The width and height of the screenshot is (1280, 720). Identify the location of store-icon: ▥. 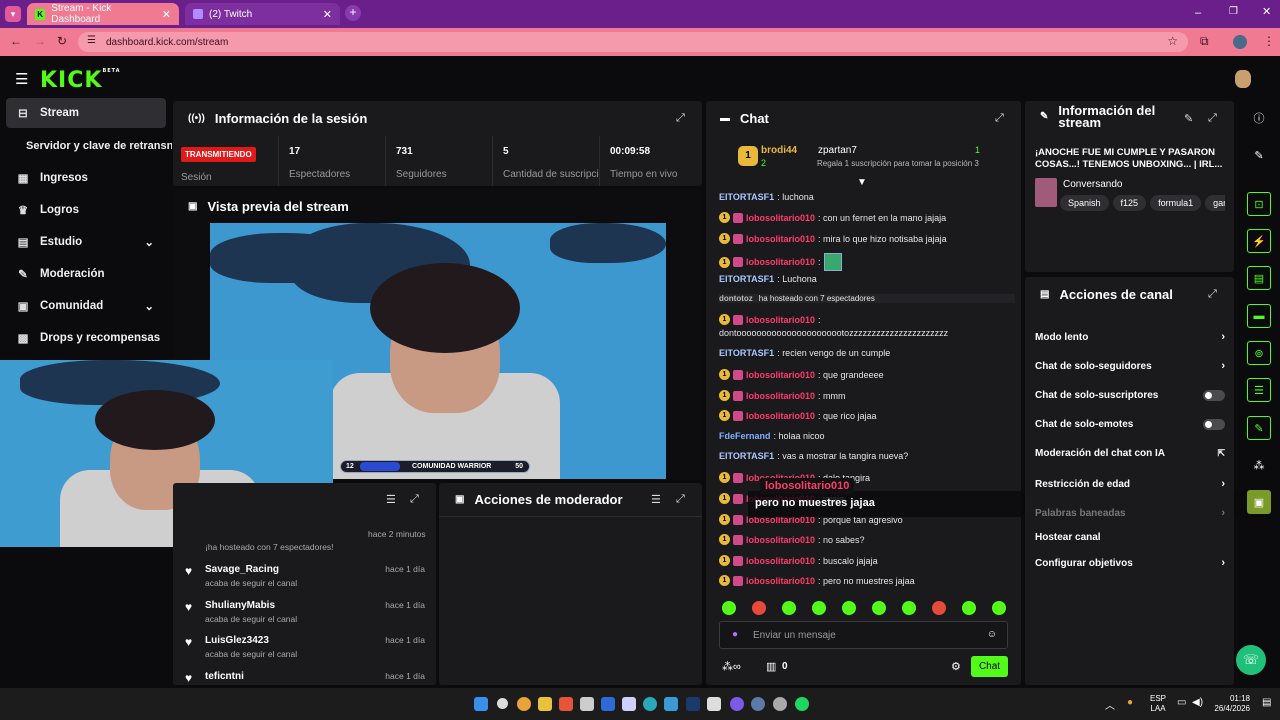
(771, 666).